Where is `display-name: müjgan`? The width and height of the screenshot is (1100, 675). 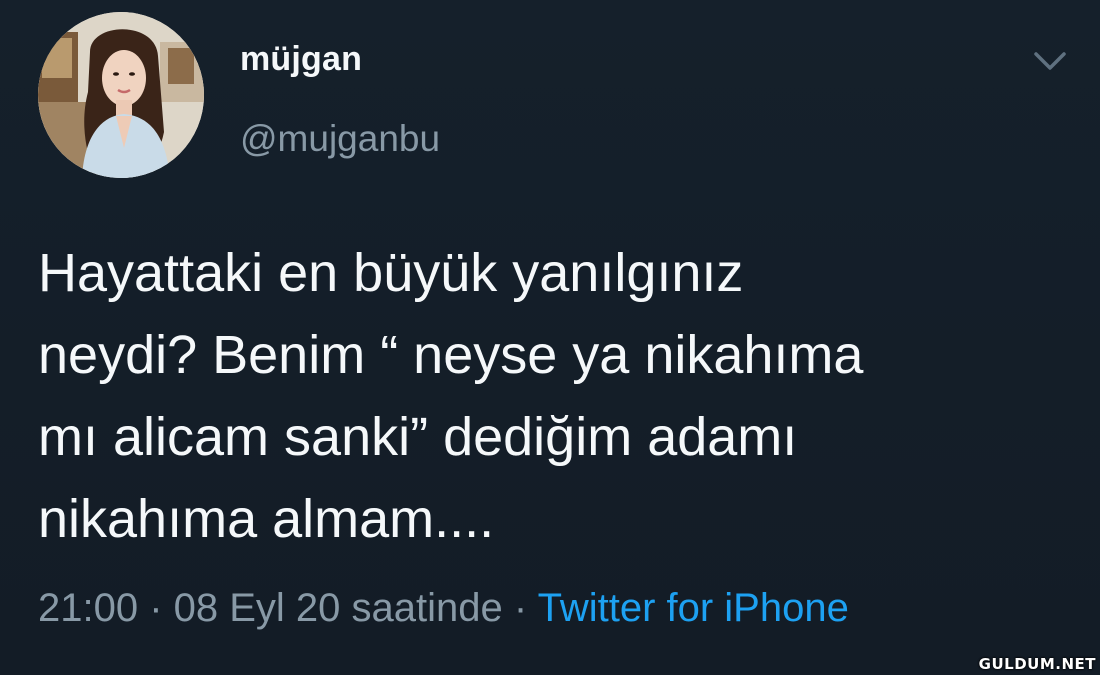 display-name: müjgan is located at coordinates (301, 59).